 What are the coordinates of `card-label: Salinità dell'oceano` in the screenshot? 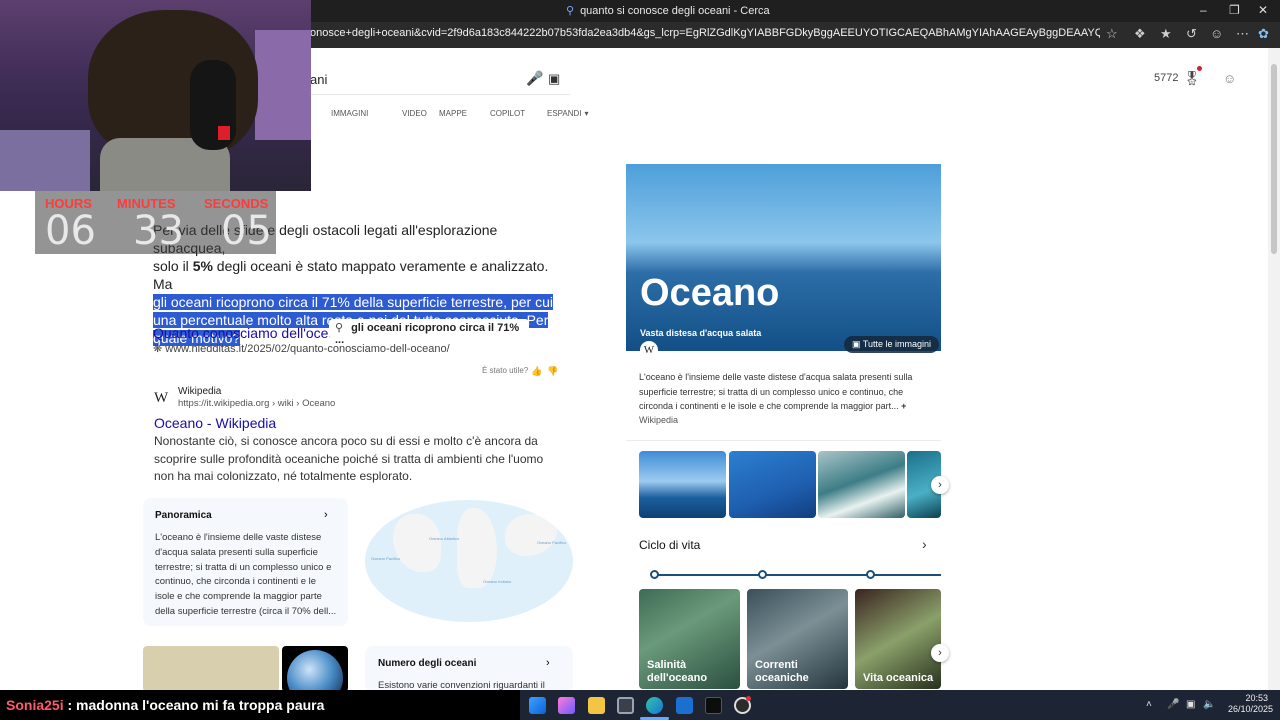 It's located at (677, 671).